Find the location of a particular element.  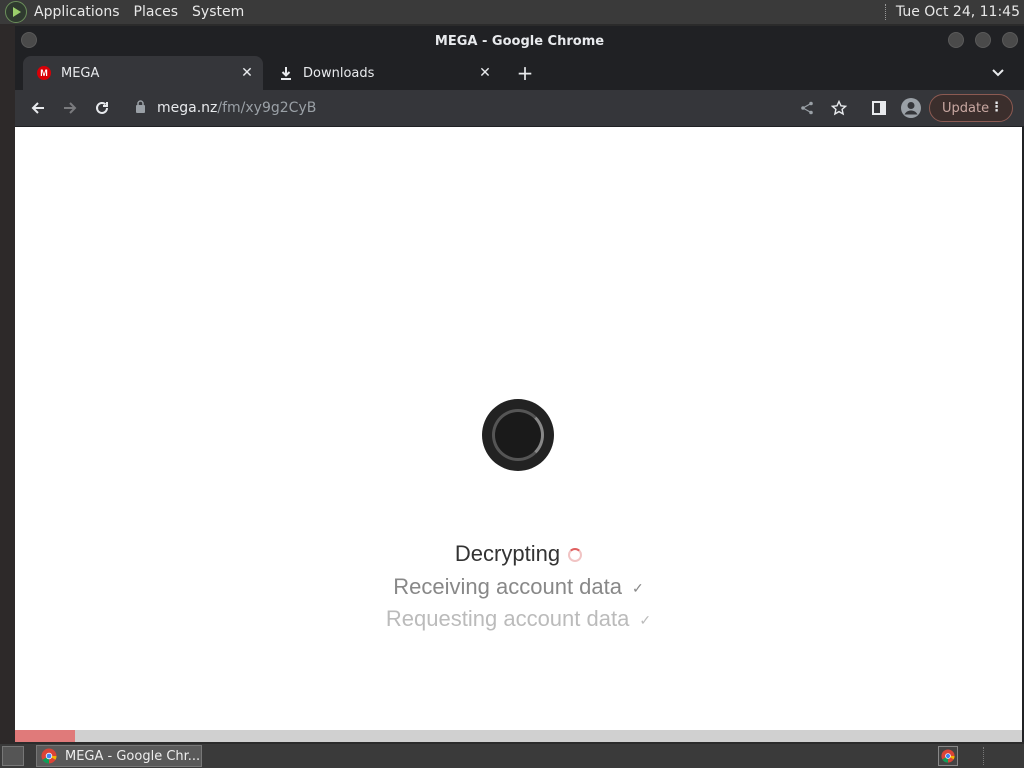

show-desktop-button is located at coordinates (13, 756).